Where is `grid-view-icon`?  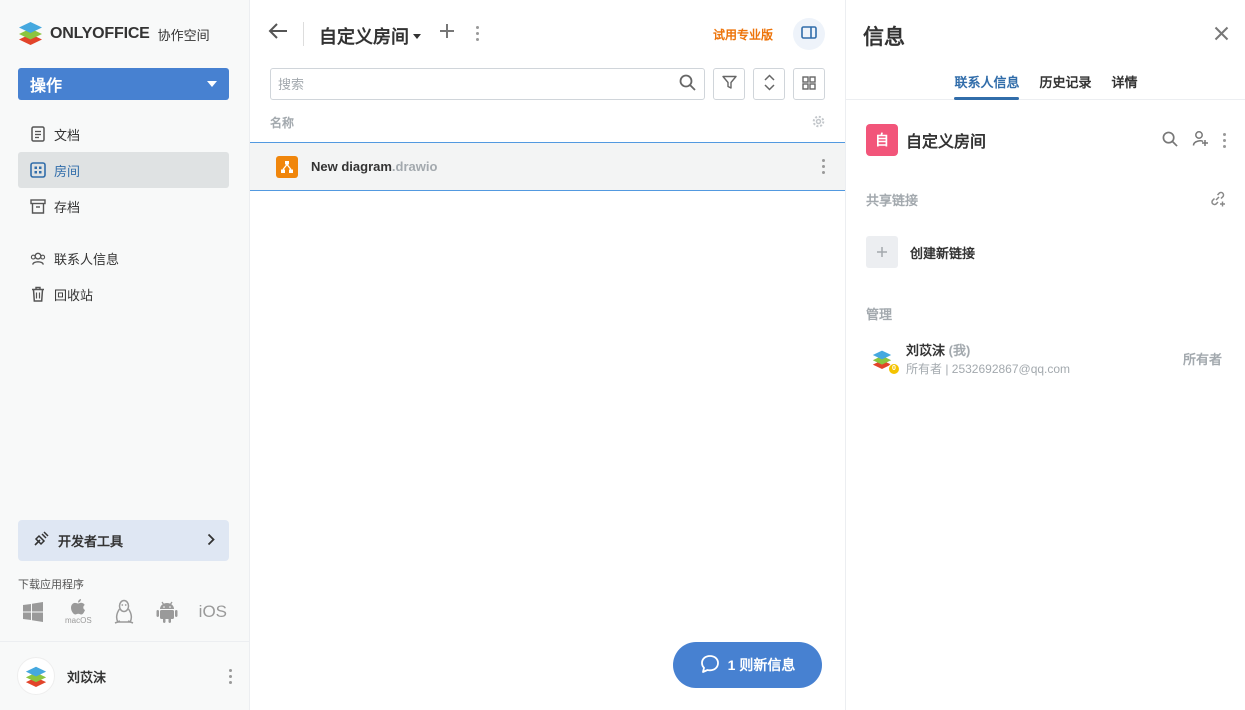
grid-view-icon is located at coordinates (809, 84).